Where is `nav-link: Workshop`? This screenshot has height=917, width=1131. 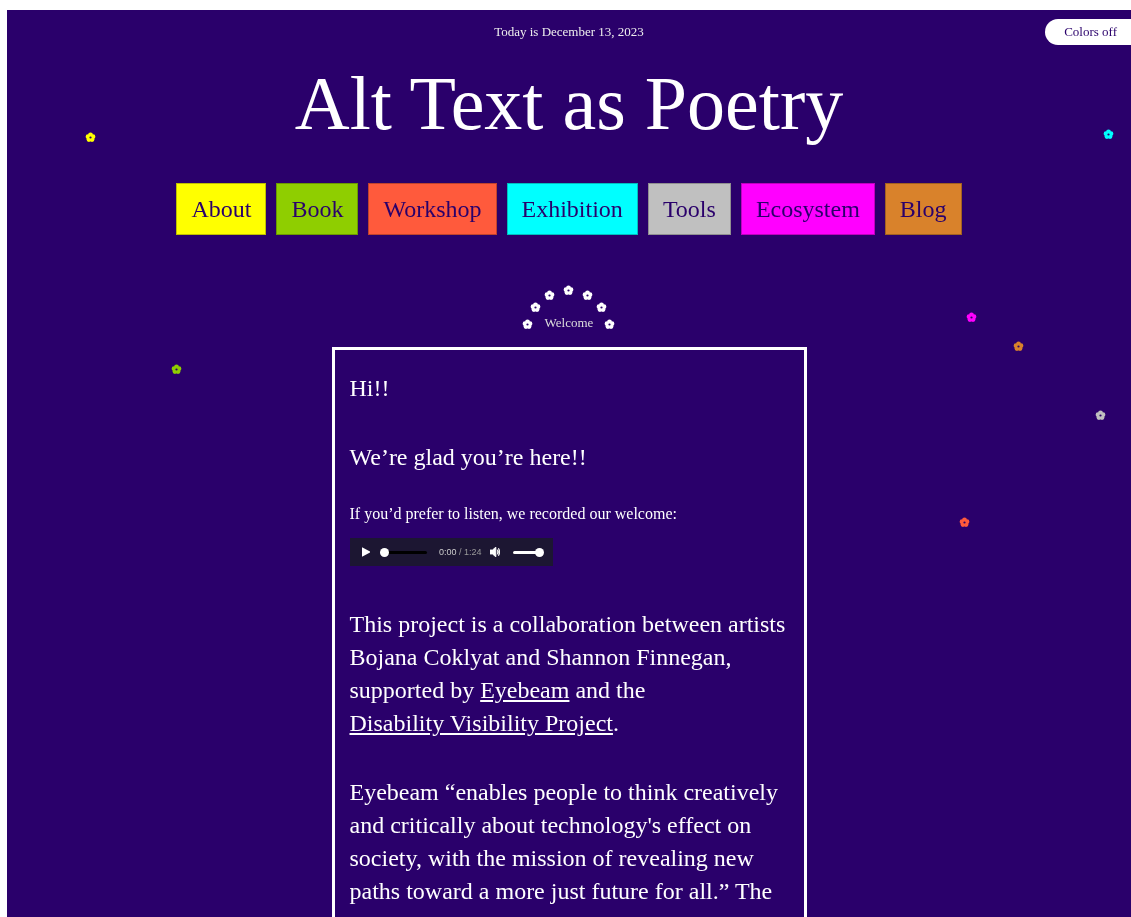 nav-link: Workshop is located at coordinates (432, 209).